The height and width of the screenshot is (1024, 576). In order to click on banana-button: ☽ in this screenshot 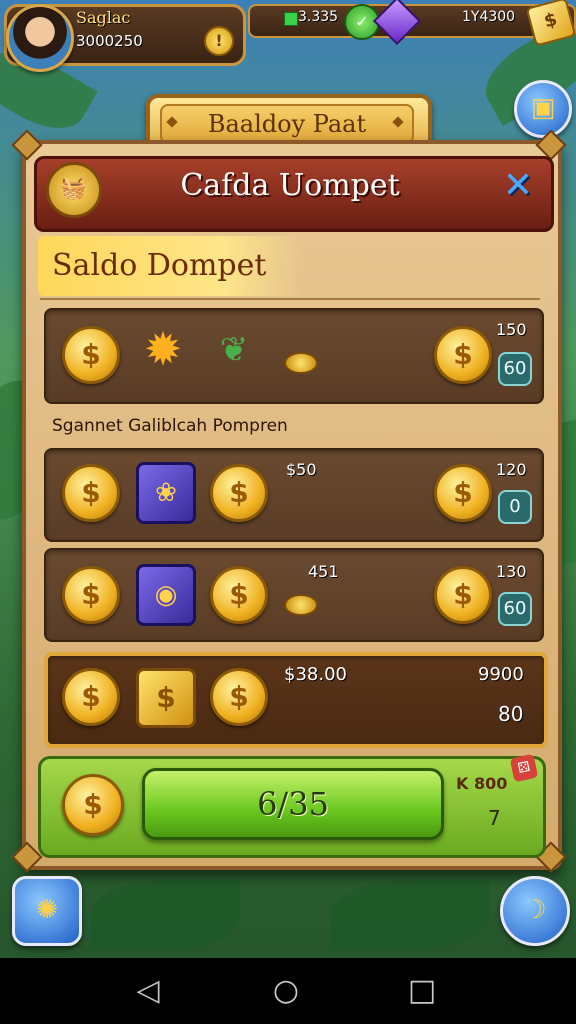, I will do `click(535, 911)`.